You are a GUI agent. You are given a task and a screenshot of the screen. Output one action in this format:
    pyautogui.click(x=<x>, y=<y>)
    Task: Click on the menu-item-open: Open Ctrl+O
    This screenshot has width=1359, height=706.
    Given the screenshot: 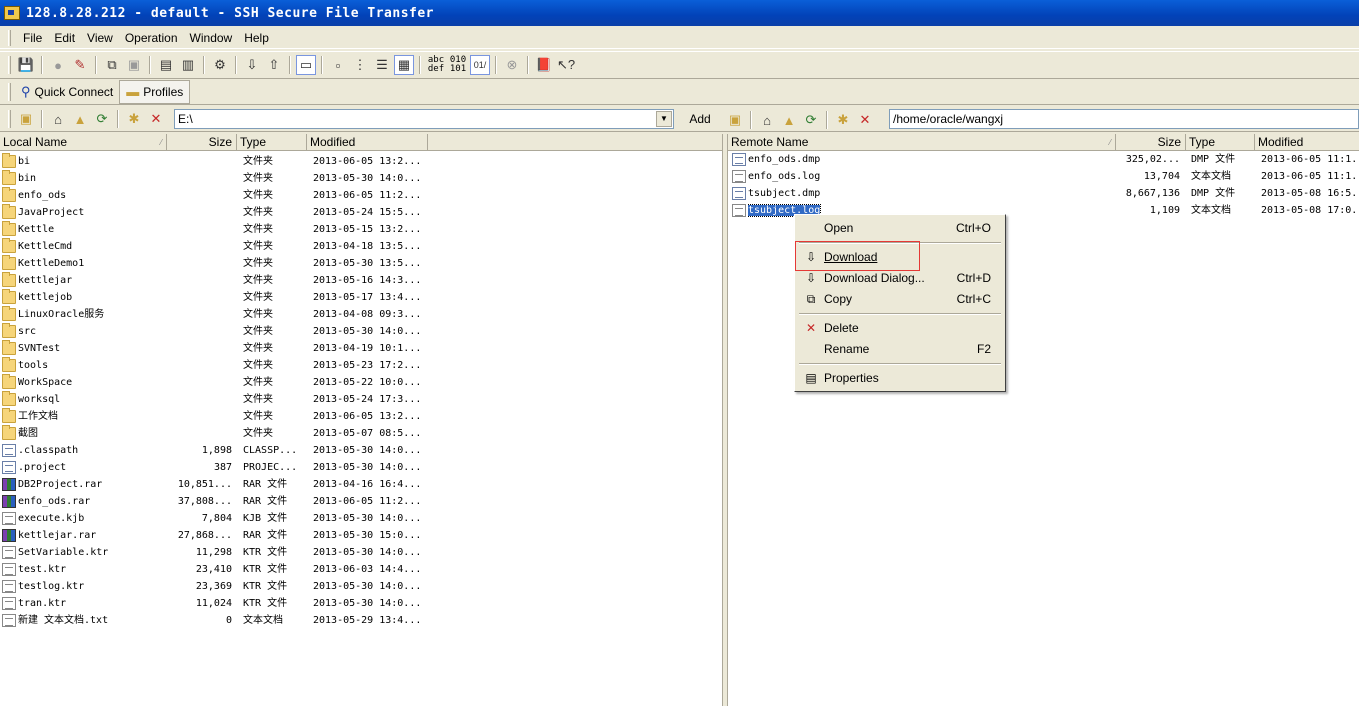 What is the action you would take?
    pyautogui.click(x=900, y=228)
    